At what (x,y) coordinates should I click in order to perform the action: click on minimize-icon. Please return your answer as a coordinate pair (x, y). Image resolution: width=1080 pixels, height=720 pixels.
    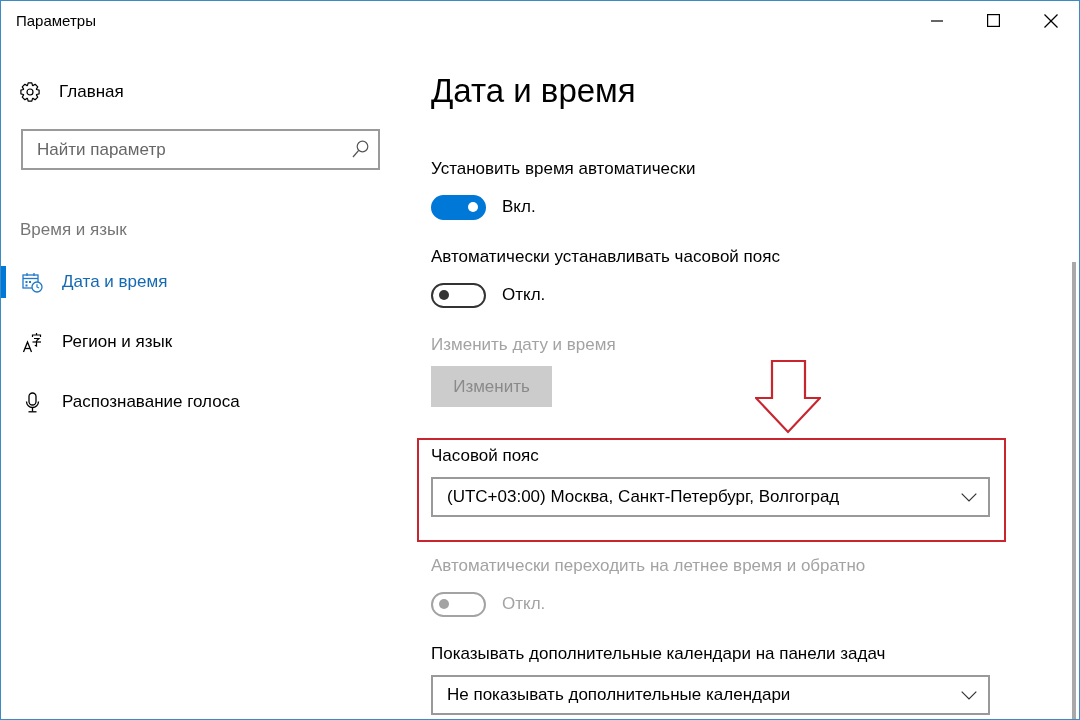
    Looking at the image, I should click on (936, 20).